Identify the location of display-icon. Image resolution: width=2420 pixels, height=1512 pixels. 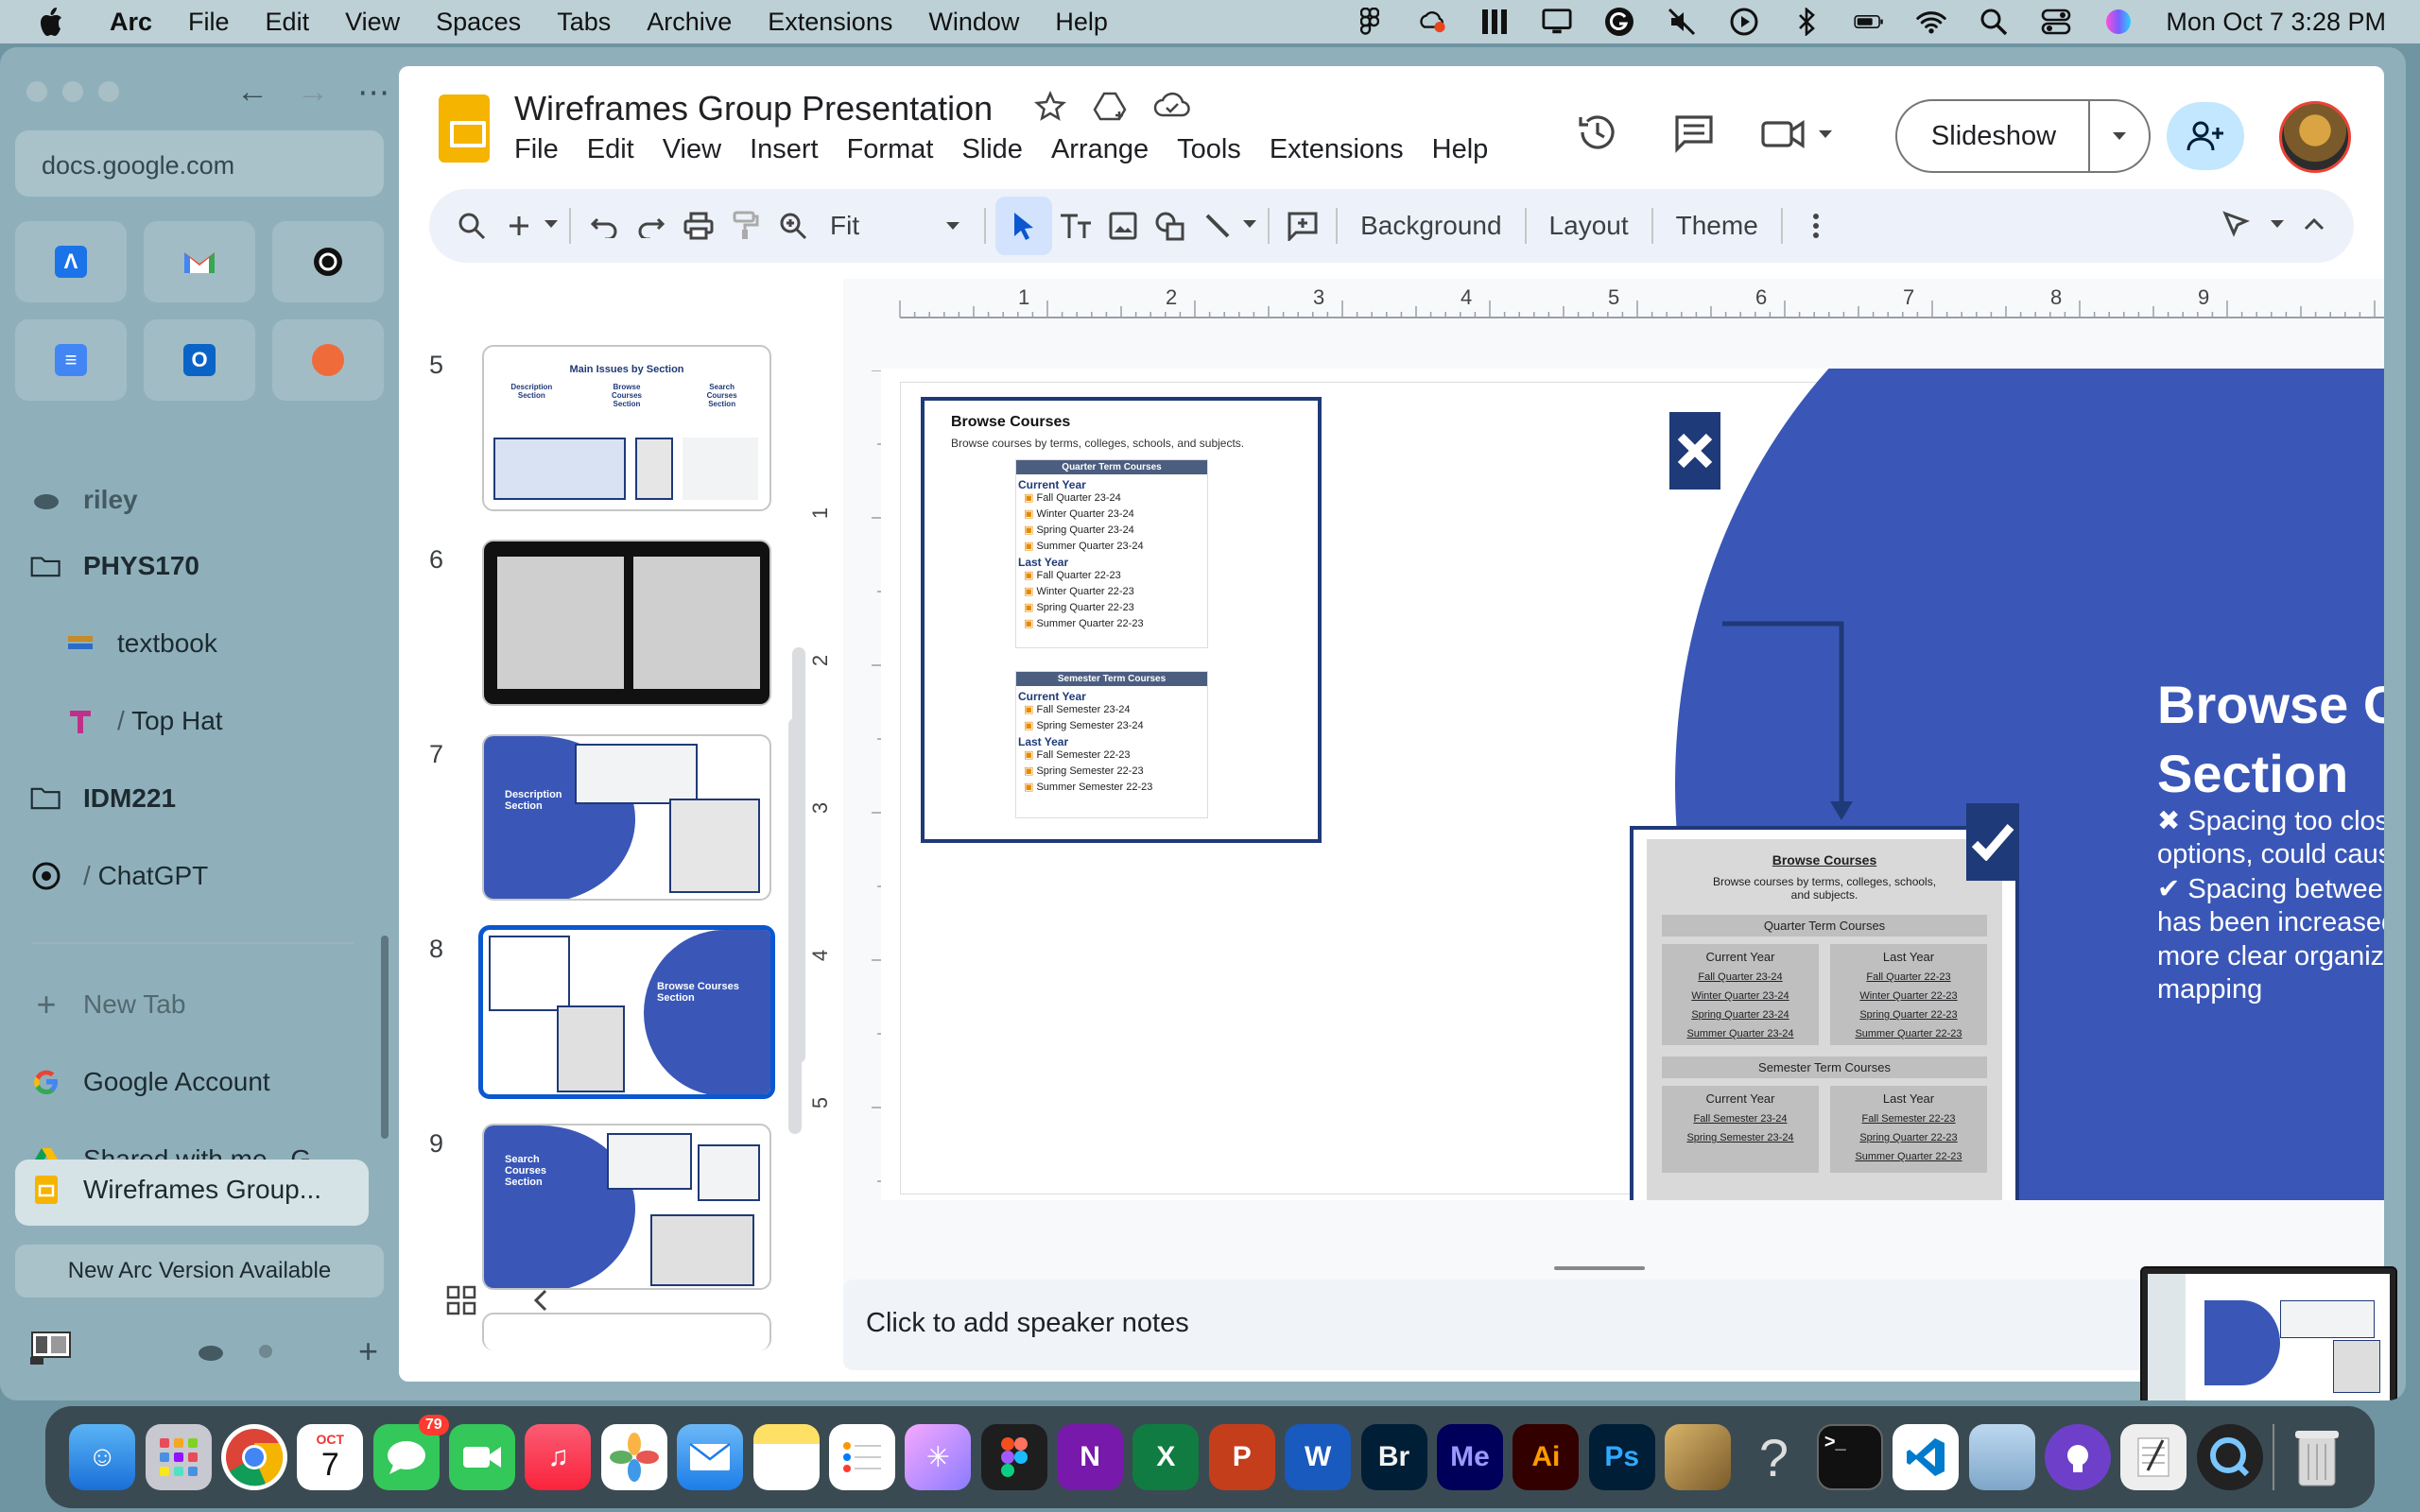
(1557, 22).